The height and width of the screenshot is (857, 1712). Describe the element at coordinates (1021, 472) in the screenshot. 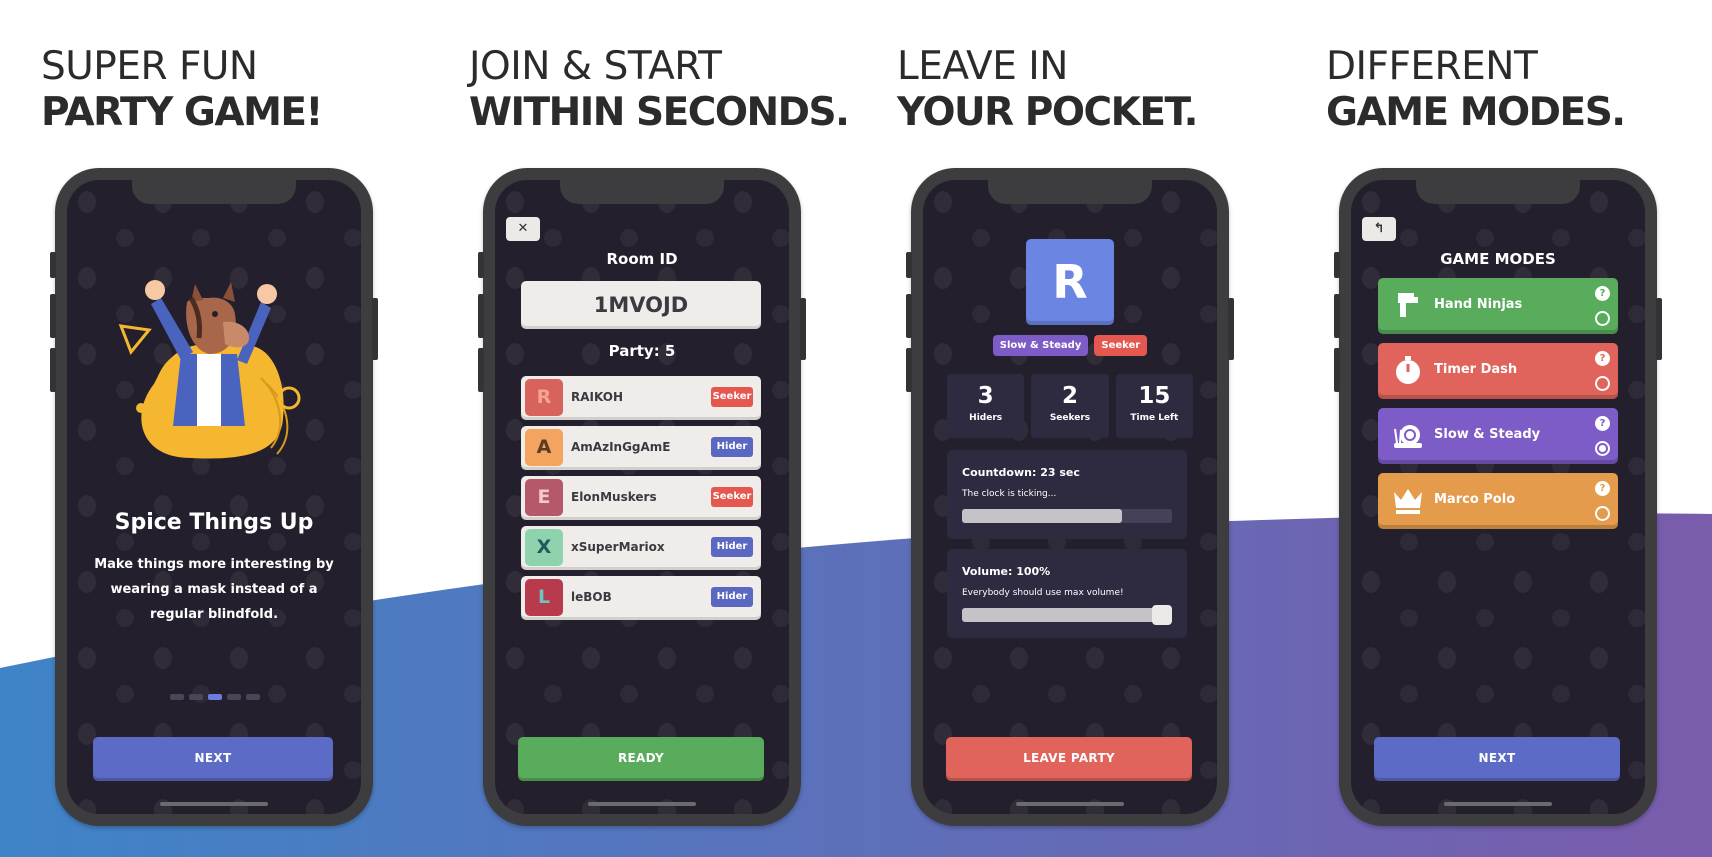

I see `countdown-title: Countdown: 23 sec` at that location.